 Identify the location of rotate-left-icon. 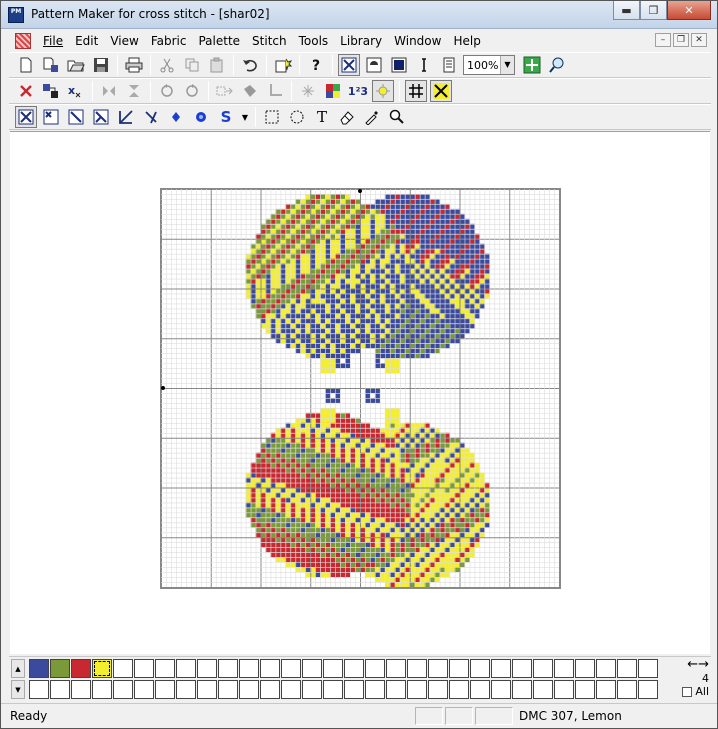
(167, 91).